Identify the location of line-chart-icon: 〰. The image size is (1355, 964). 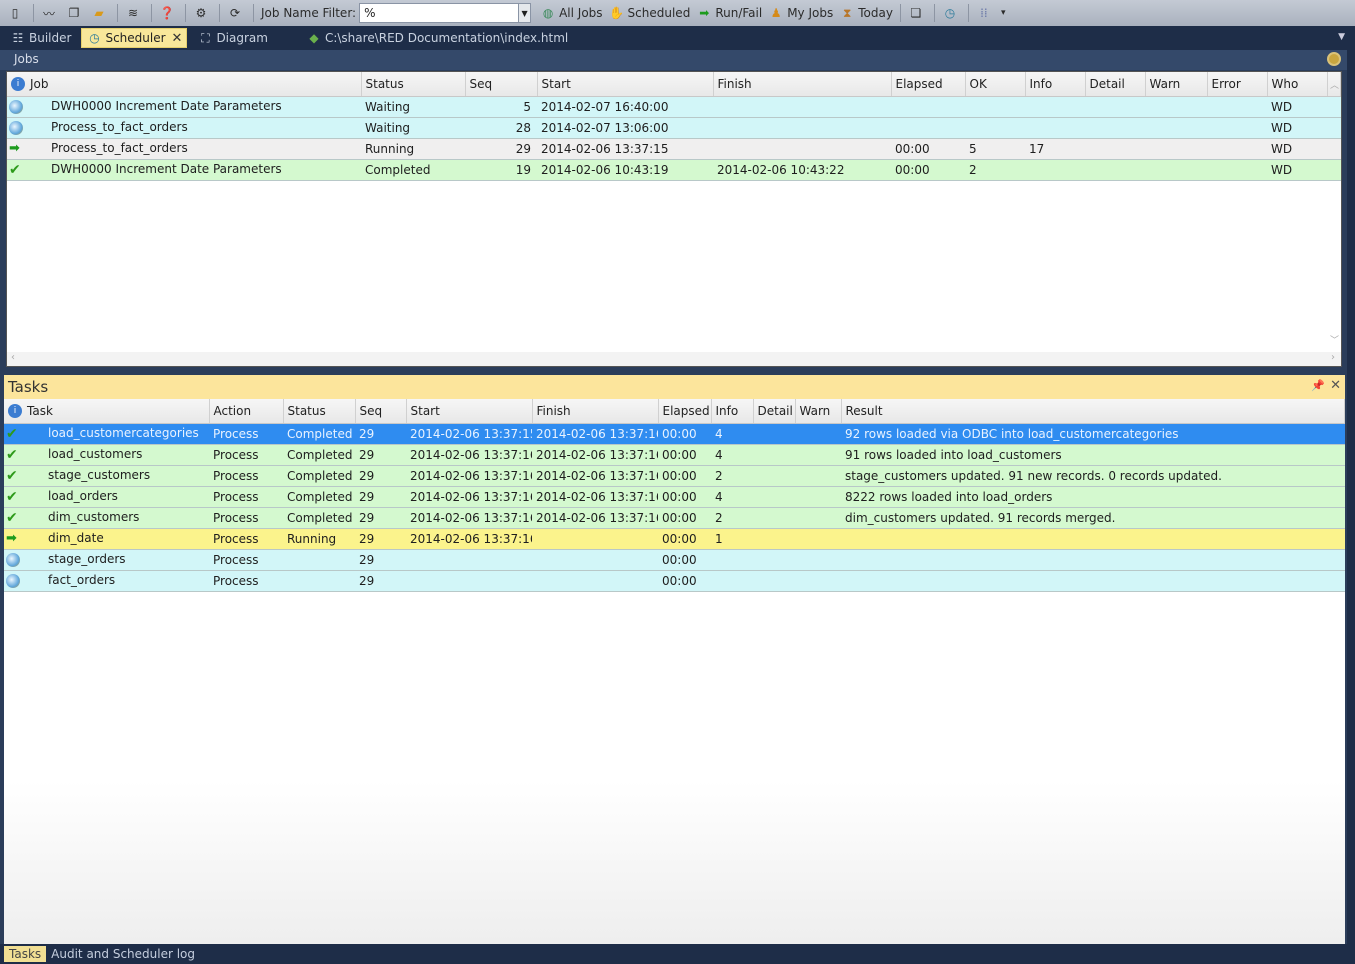
(48, 13).